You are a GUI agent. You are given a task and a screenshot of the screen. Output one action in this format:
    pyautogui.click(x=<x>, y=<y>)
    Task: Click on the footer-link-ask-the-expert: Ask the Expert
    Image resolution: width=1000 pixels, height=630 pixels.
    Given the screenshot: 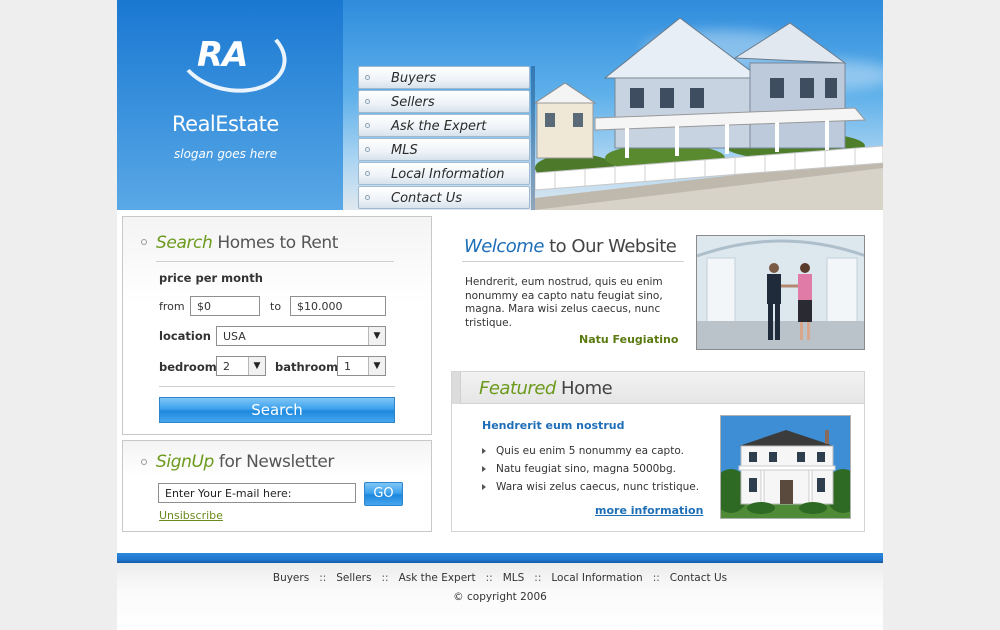 What is the action you would take?
    pyautogui.click(x=437, y=578)
    